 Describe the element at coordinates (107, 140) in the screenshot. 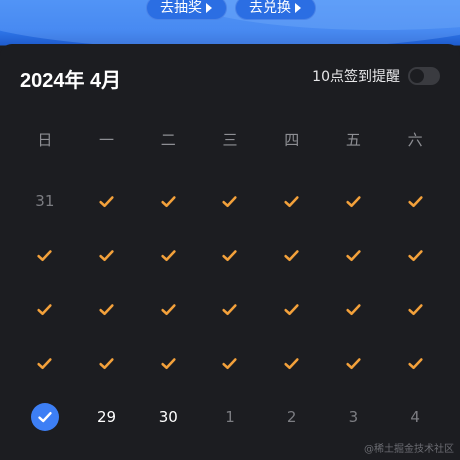

I see `weekday-label: 一` at that location.